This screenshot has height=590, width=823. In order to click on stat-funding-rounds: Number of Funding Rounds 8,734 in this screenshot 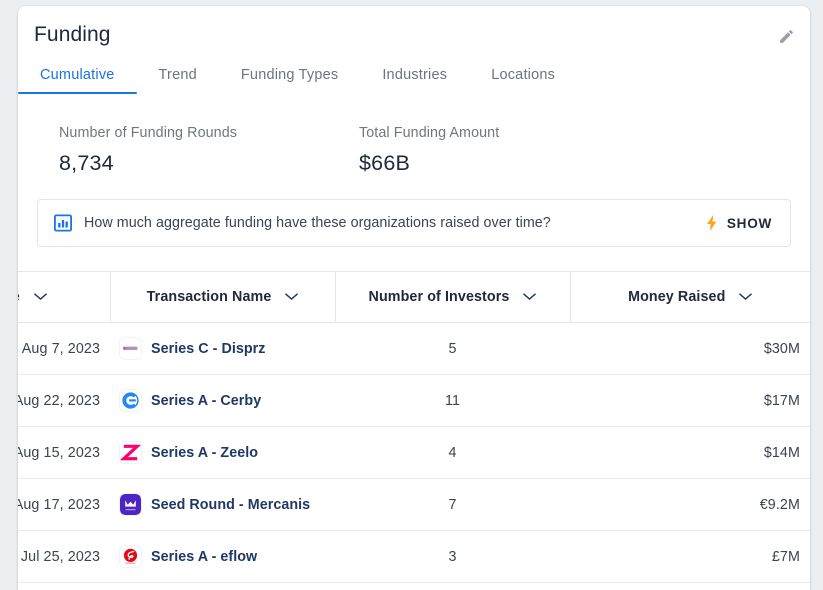, I will do `click(188, 150)`.